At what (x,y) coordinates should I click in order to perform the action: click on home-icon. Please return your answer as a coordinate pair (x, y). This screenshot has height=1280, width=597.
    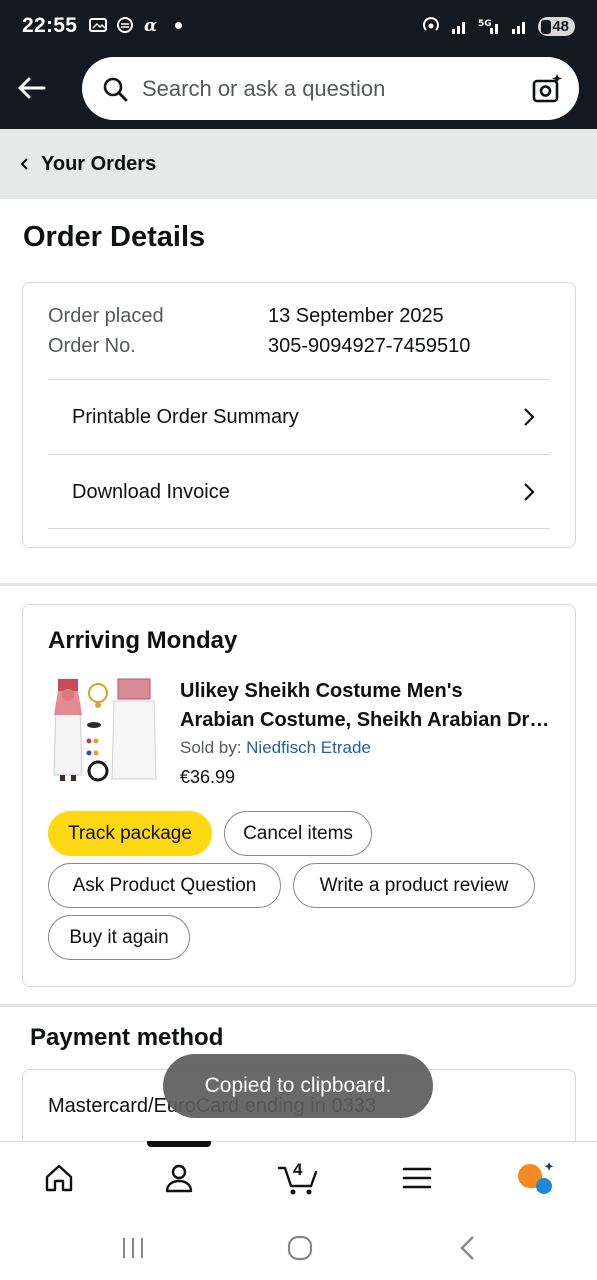
    Looking at the image, I should click on (59, 1178).